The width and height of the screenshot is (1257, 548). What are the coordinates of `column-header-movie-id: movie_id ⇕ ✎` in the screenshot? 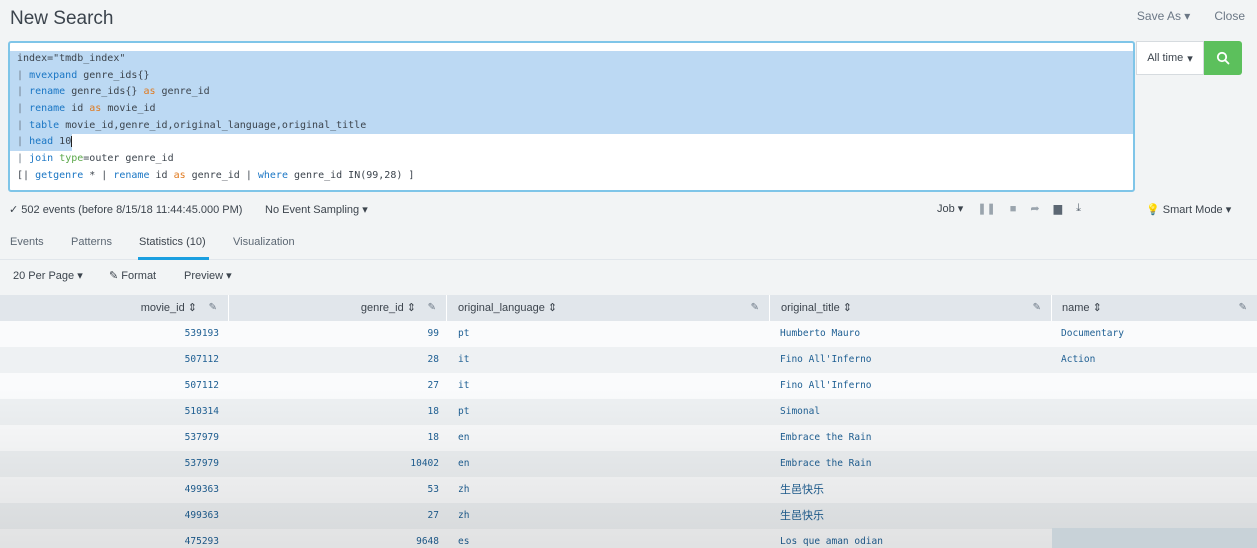 It's located at (114, 308).